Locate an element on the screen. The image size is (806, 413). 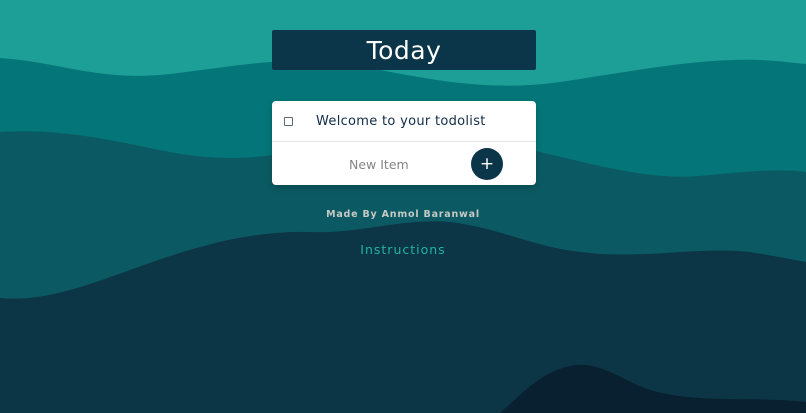
add-item-button: + is located at coordinates (487, 164).